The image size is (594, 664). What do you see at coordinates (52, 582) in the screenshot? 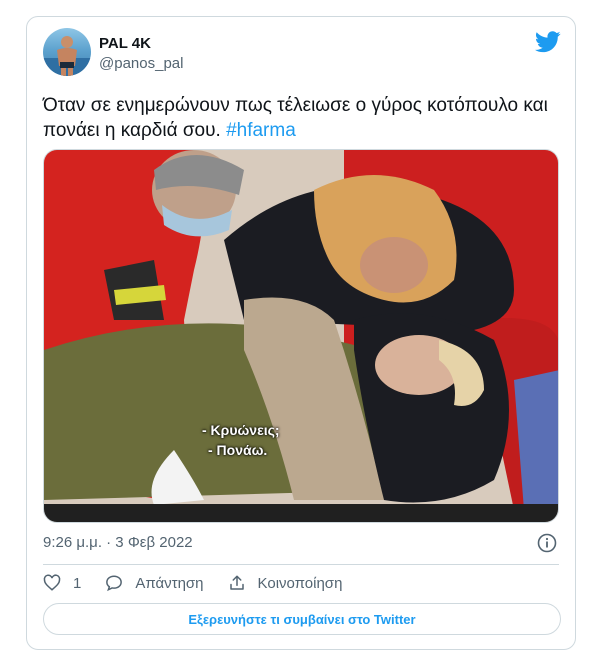
I see `heart-icon` at bounding box center [52, 582].